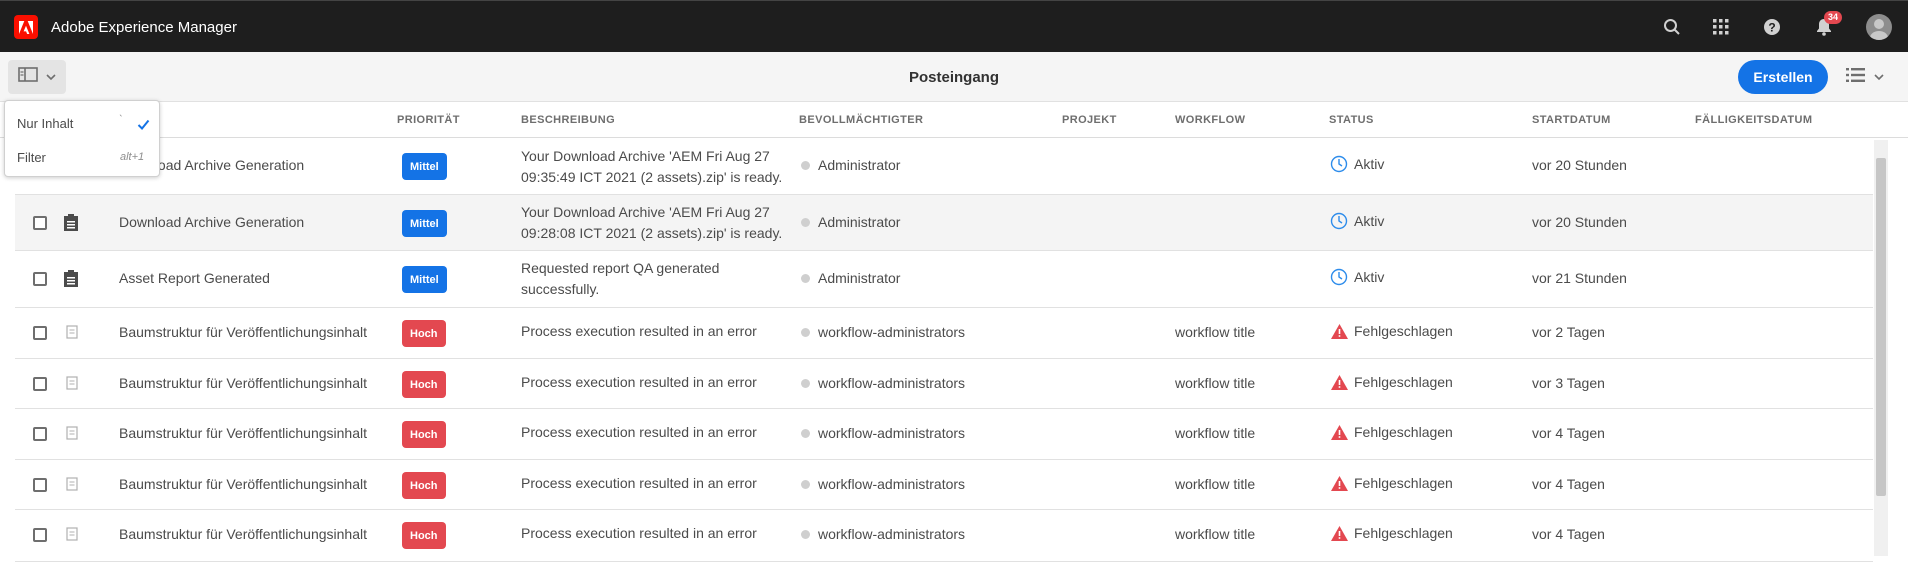 The height and width of the screenshot is (562, 1908). I want to click on task-title: Download Archive Generation, so click(211, 222).